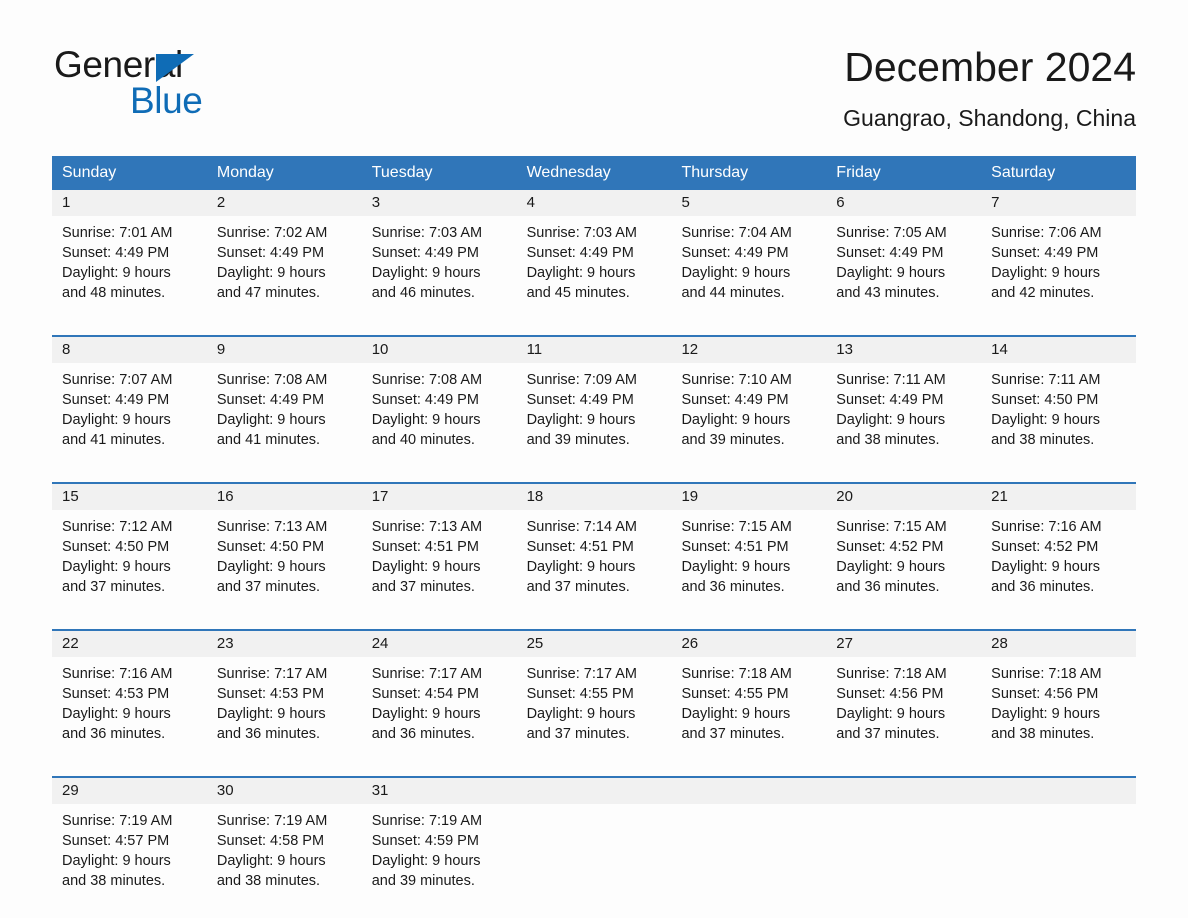  I want to click on day-number: 28, so click(1058, 644).